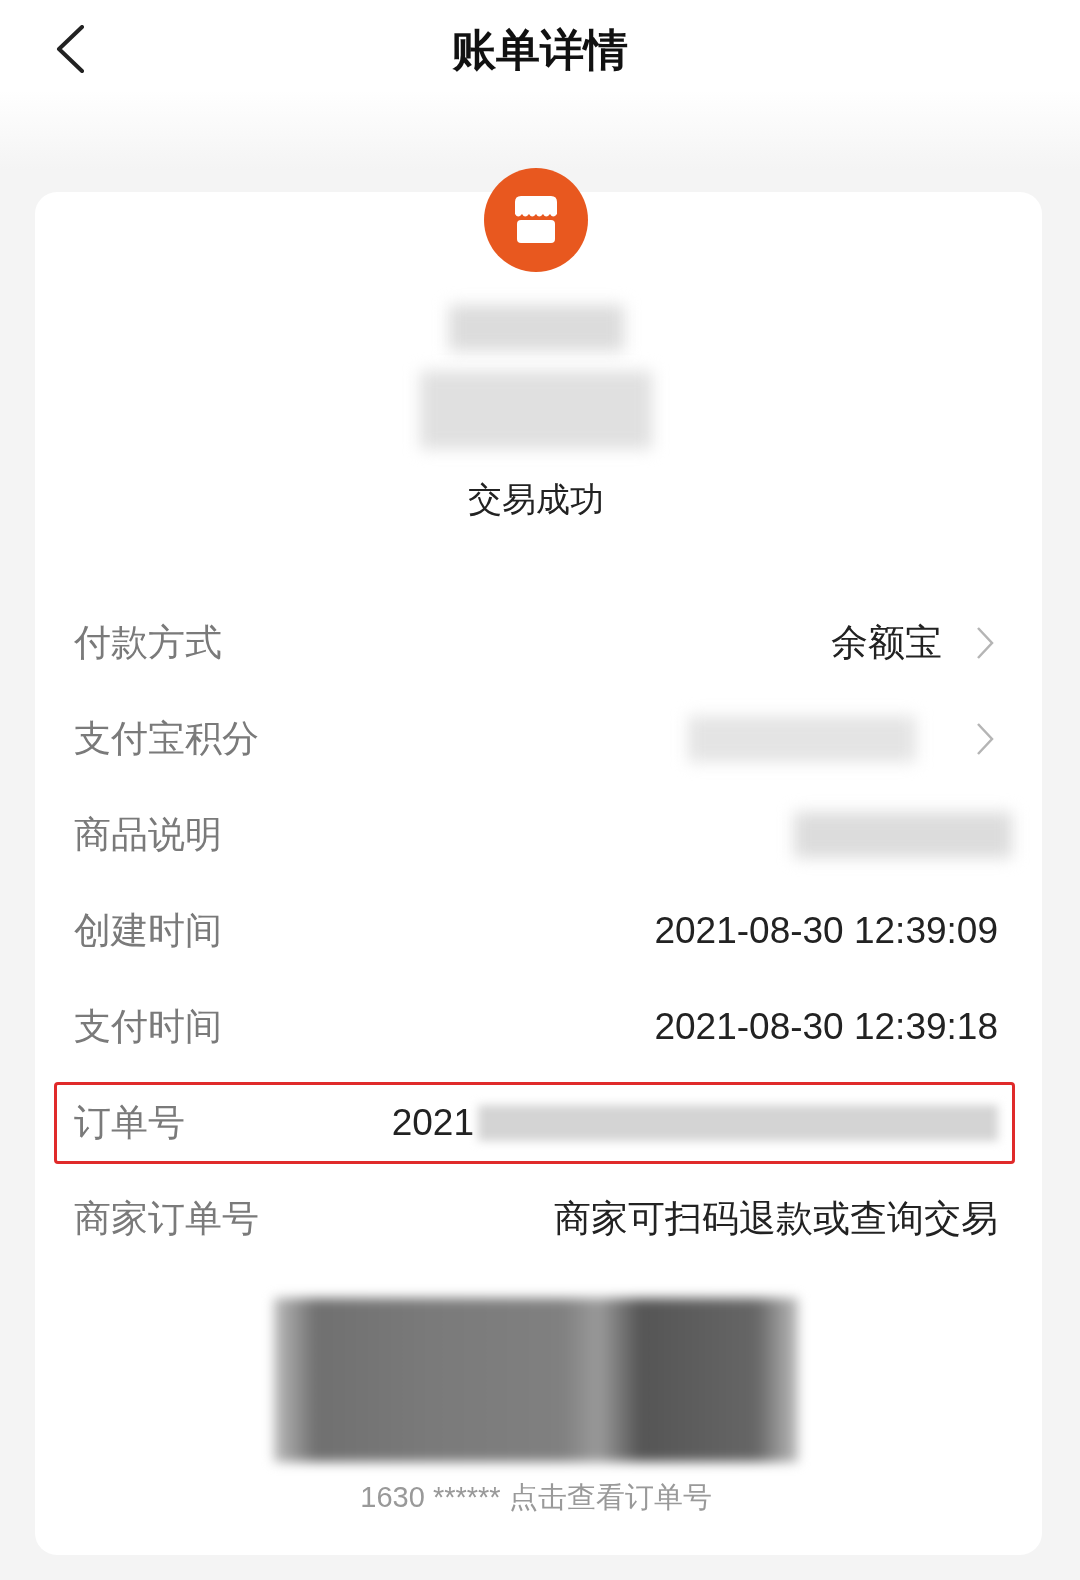  I want to click on page-title: 账单详情, so click(540, 49).